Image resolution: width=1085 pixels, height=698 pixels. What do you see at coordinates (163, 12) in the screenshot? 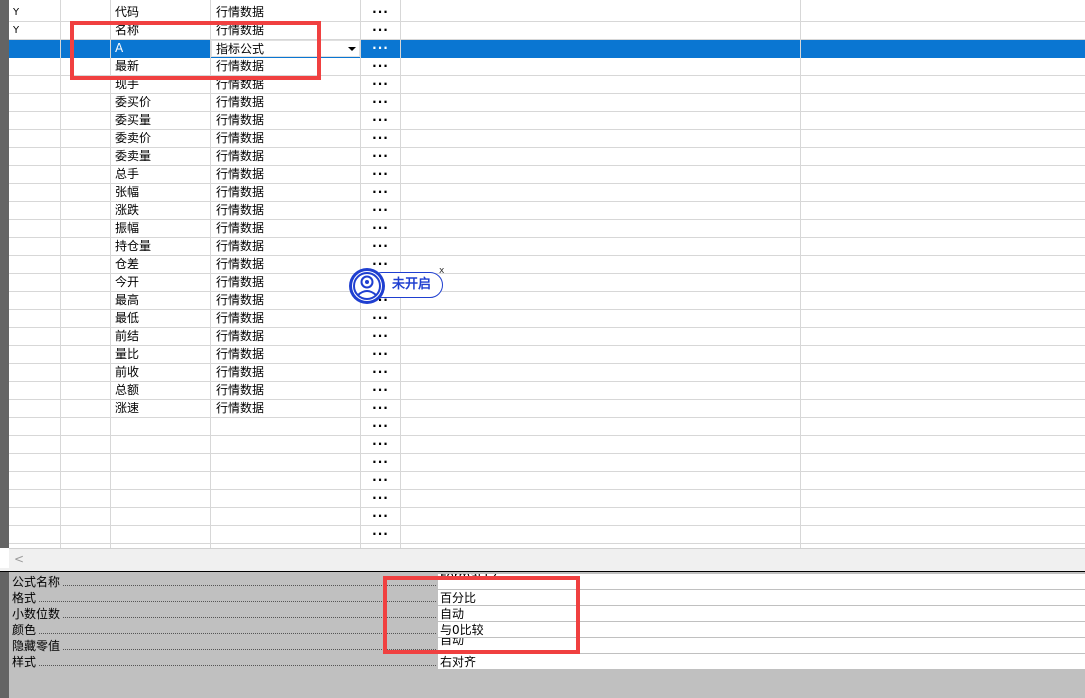
I see `field-name-cell: 代码` at bounding box center [163, 12].